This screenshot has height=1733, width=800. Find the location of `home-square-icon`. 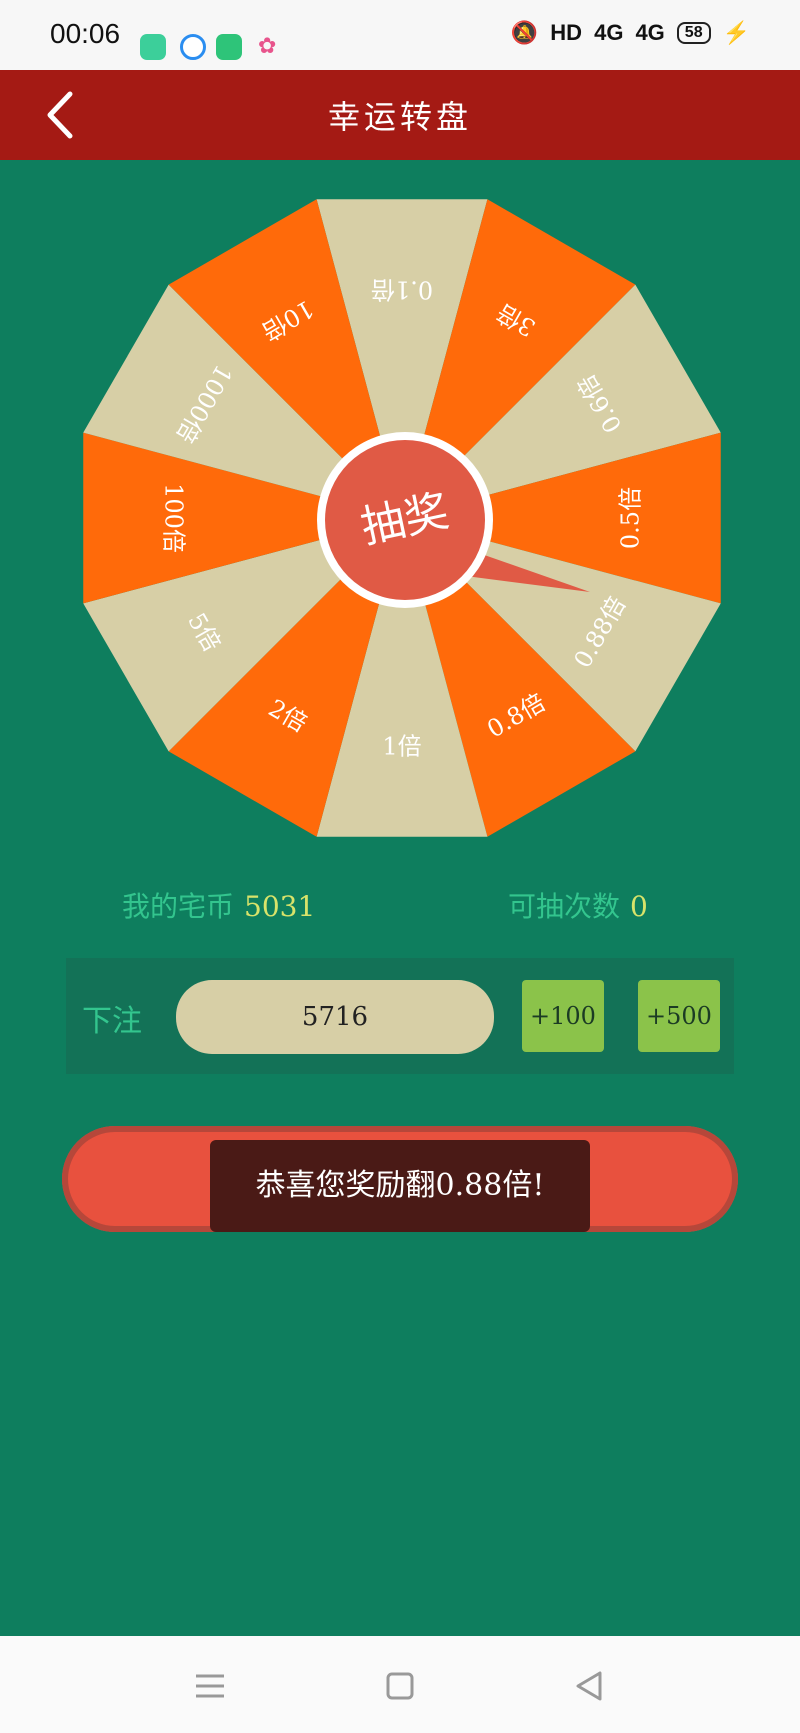

home-square-icon is located at coordinates (400, 1686).